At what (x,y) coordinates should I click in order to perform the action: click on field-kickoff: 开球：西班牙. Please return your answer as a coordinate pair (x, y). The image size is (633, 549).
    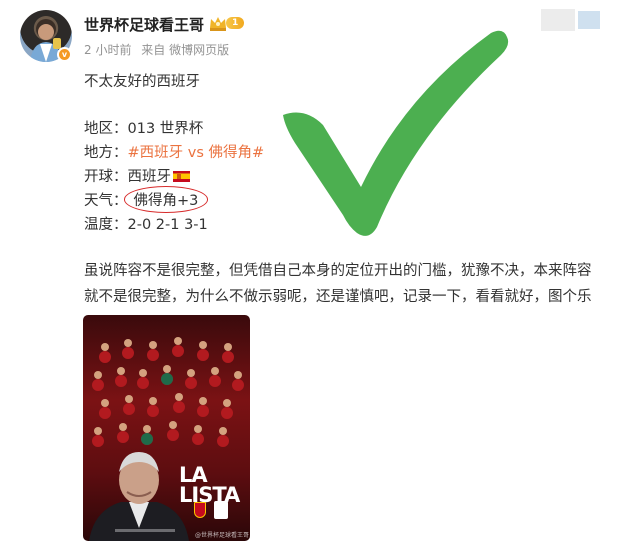
    Looking at the image, I should click on (137, 175).